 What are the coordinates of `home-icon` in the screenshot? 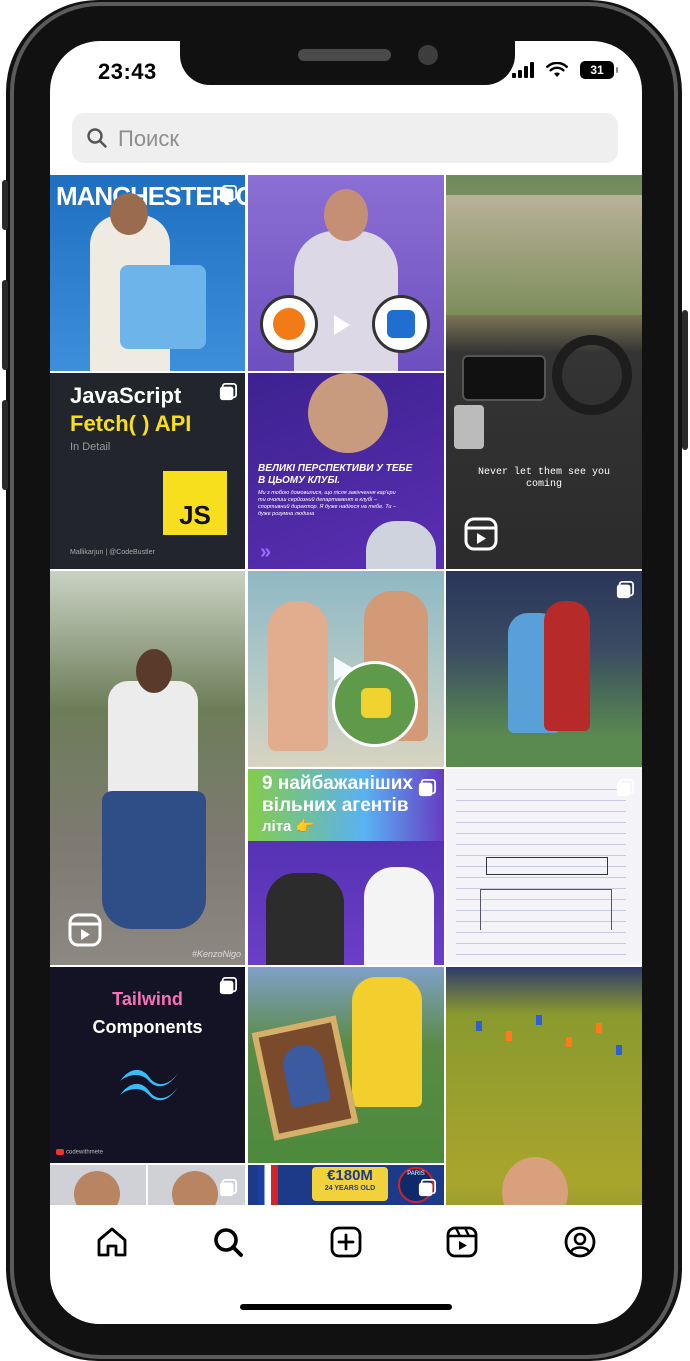 It's located at (112, 1242).